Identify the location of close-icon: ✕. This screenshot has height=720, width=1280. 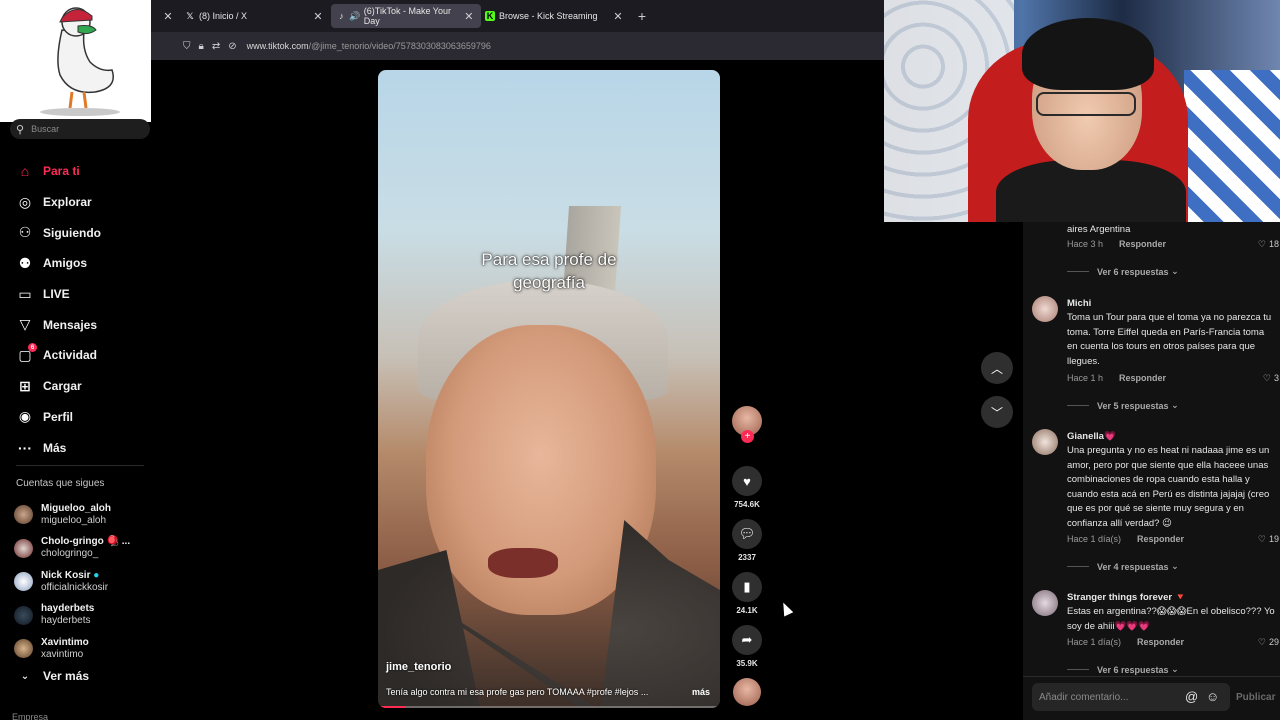
(469, 16).